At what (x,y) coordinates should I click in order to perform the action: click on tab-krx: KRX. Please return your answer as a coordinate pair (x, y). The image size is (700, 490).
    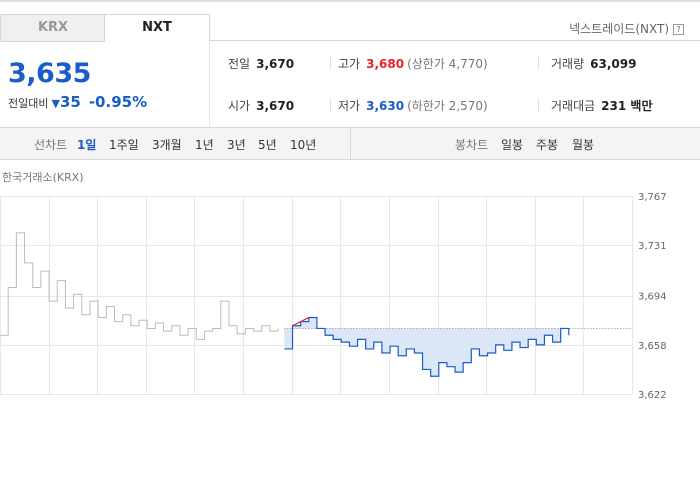
    Looking at the image, I should click on (52, 28).